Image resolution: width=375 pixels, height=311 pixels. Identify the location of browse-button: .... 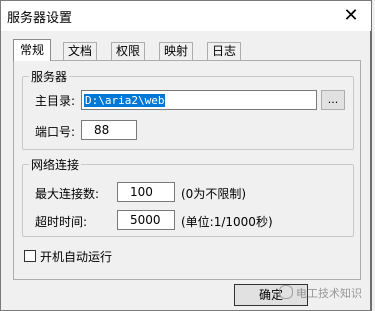
(333, 100).